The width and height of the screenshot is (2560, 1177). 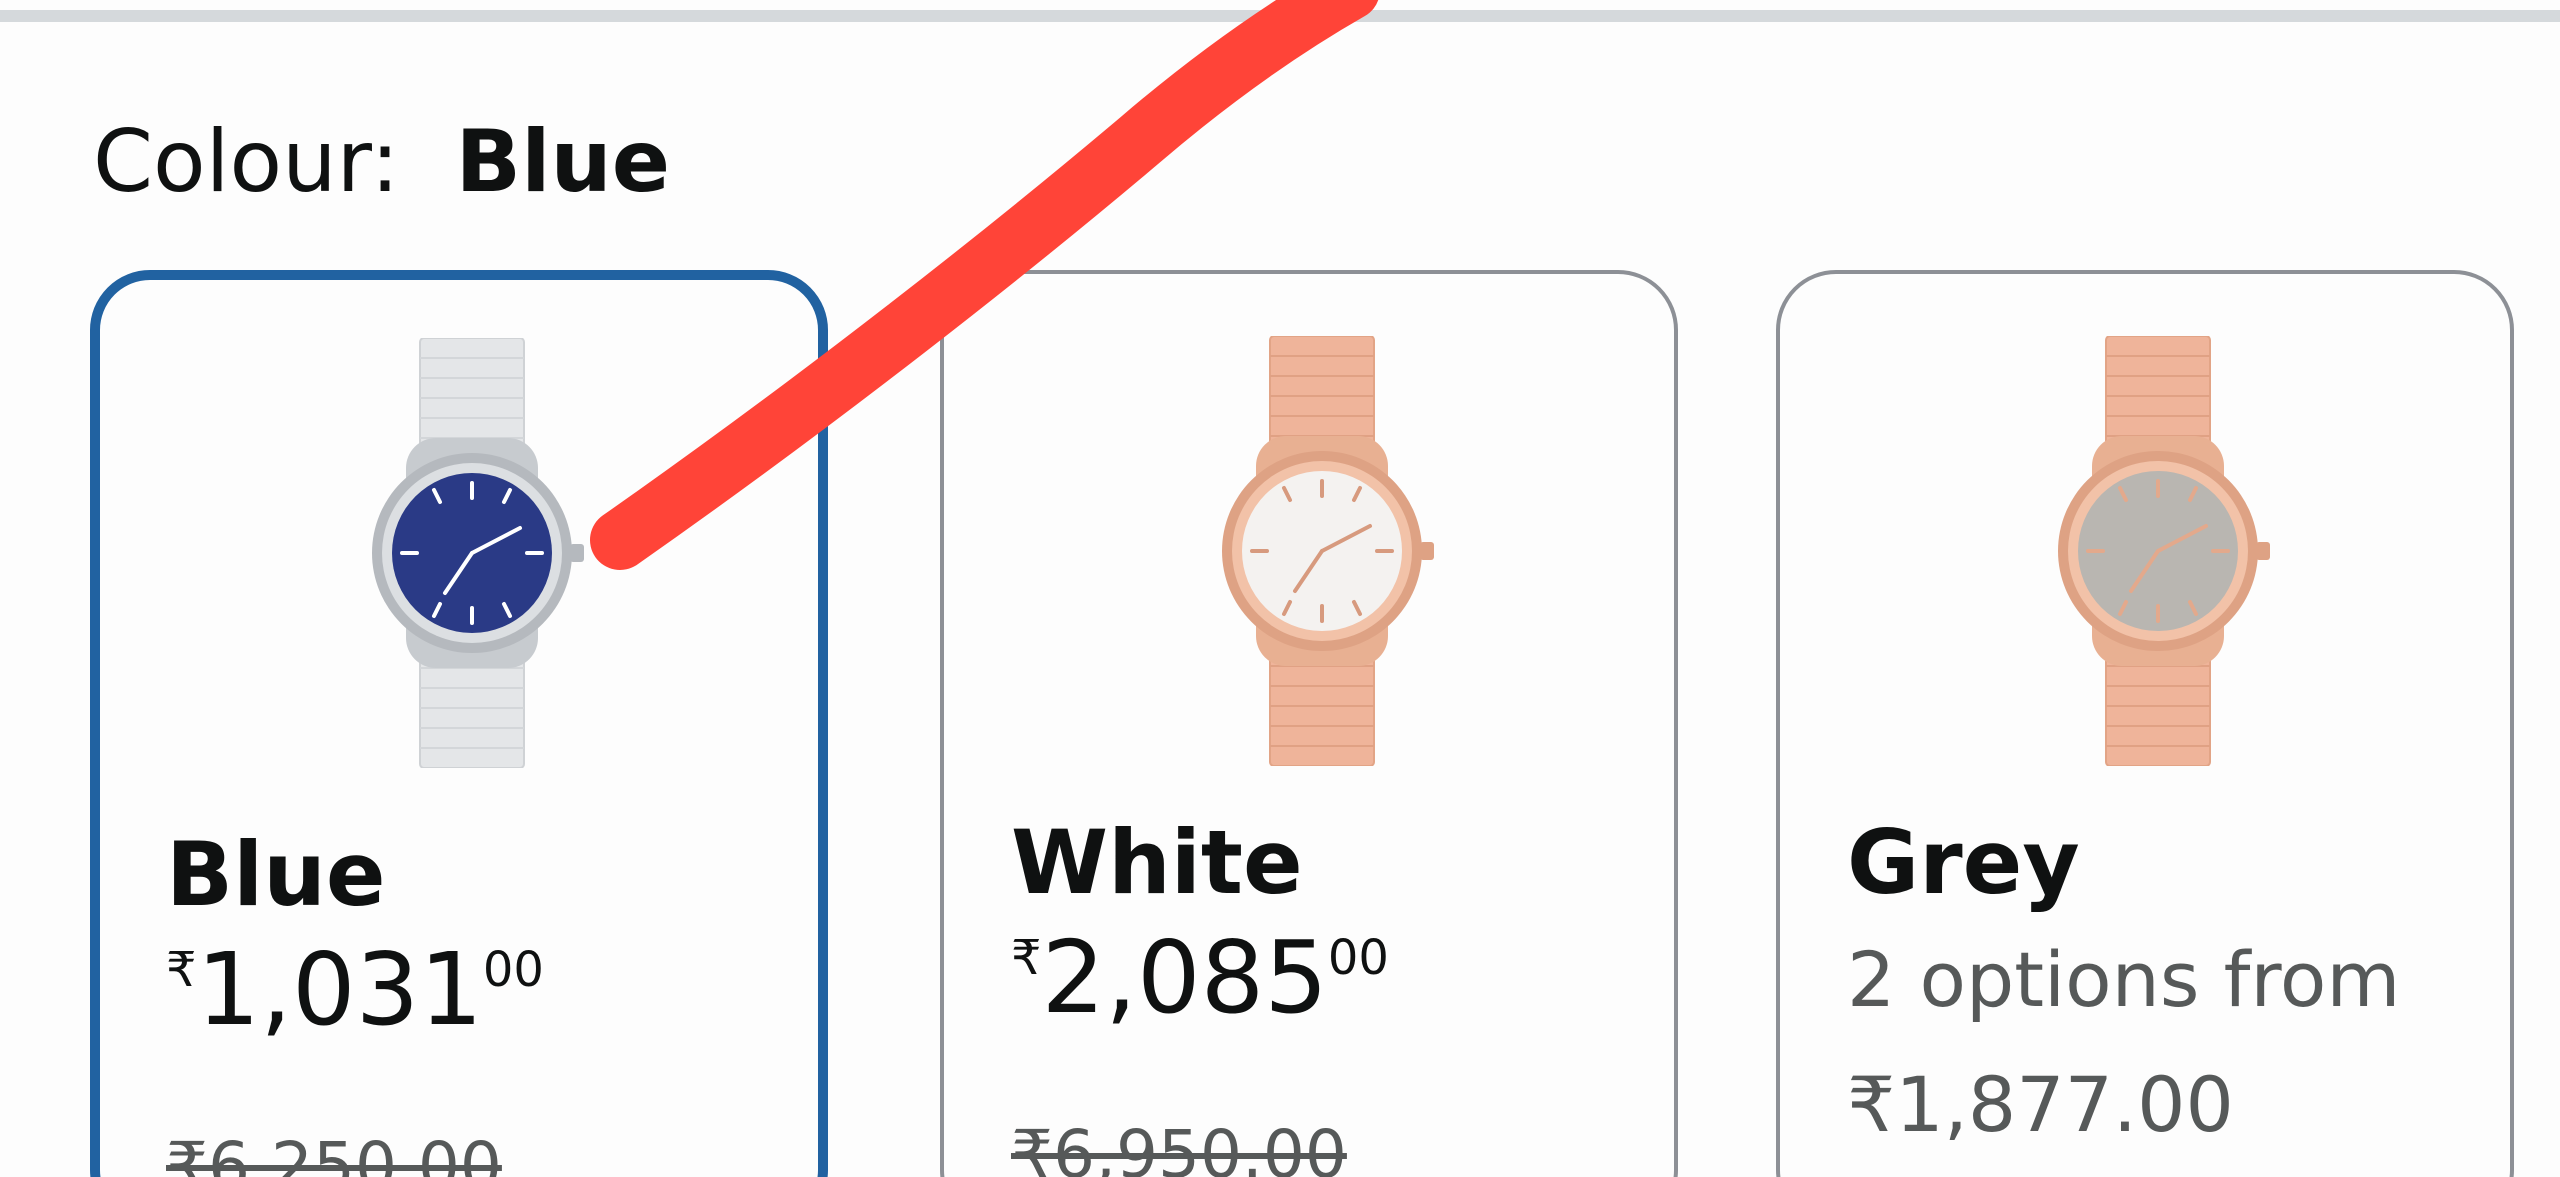 I want to click on colour-heading: Colour: Blue, so click(x=381, y=162).